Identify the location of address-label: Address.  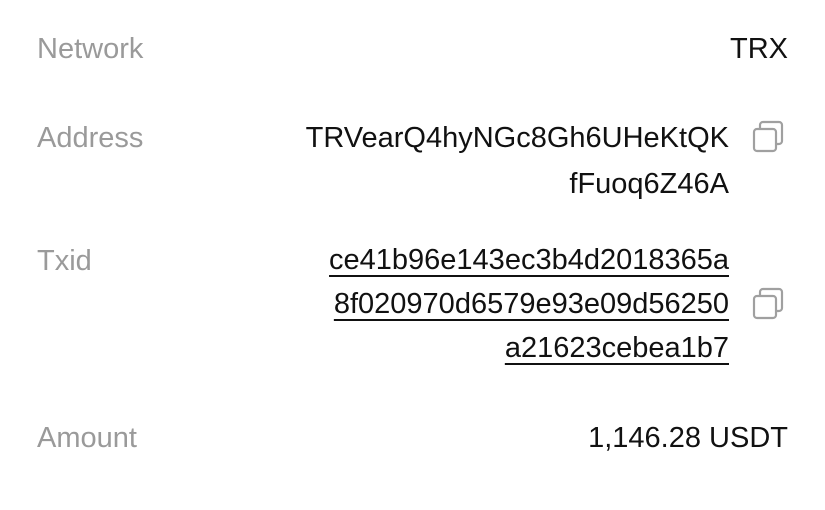
(90, 138).